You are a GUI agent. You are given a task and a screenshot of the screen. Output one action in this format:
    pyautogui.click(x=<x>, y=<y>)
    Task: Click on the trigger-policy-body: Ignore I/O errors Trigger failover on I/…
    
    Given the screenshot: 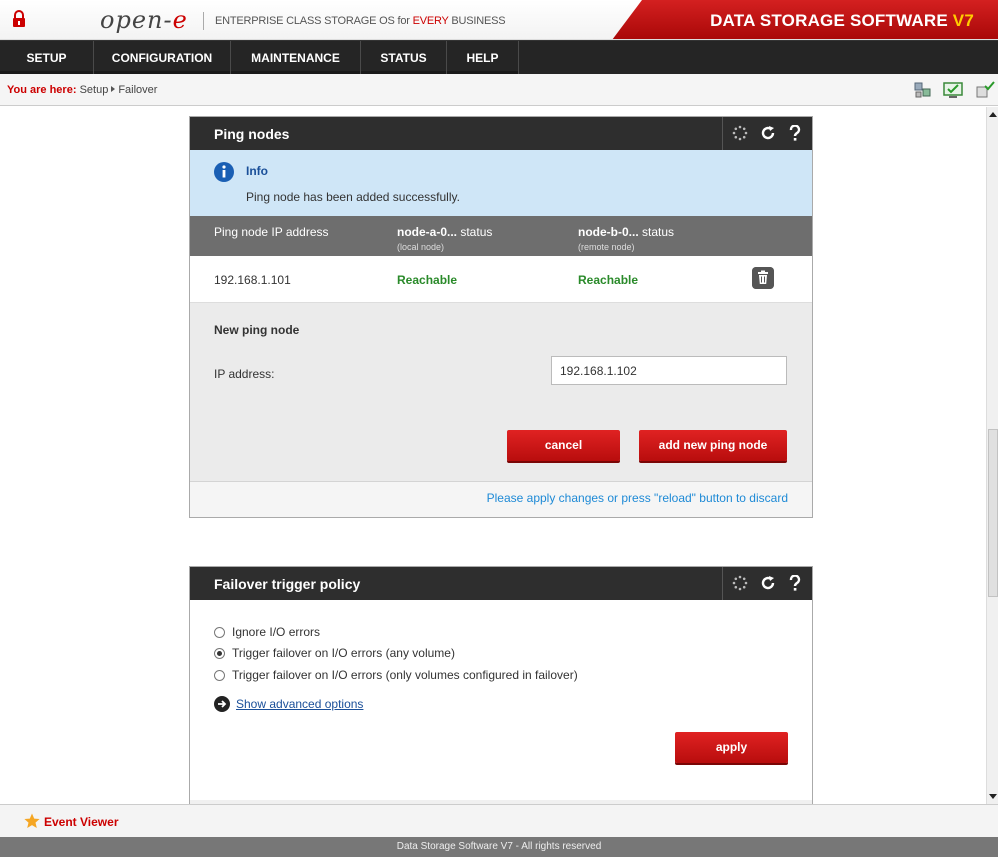 What is the action you would take?
    pyautogui.click(x=501, y=700)
    